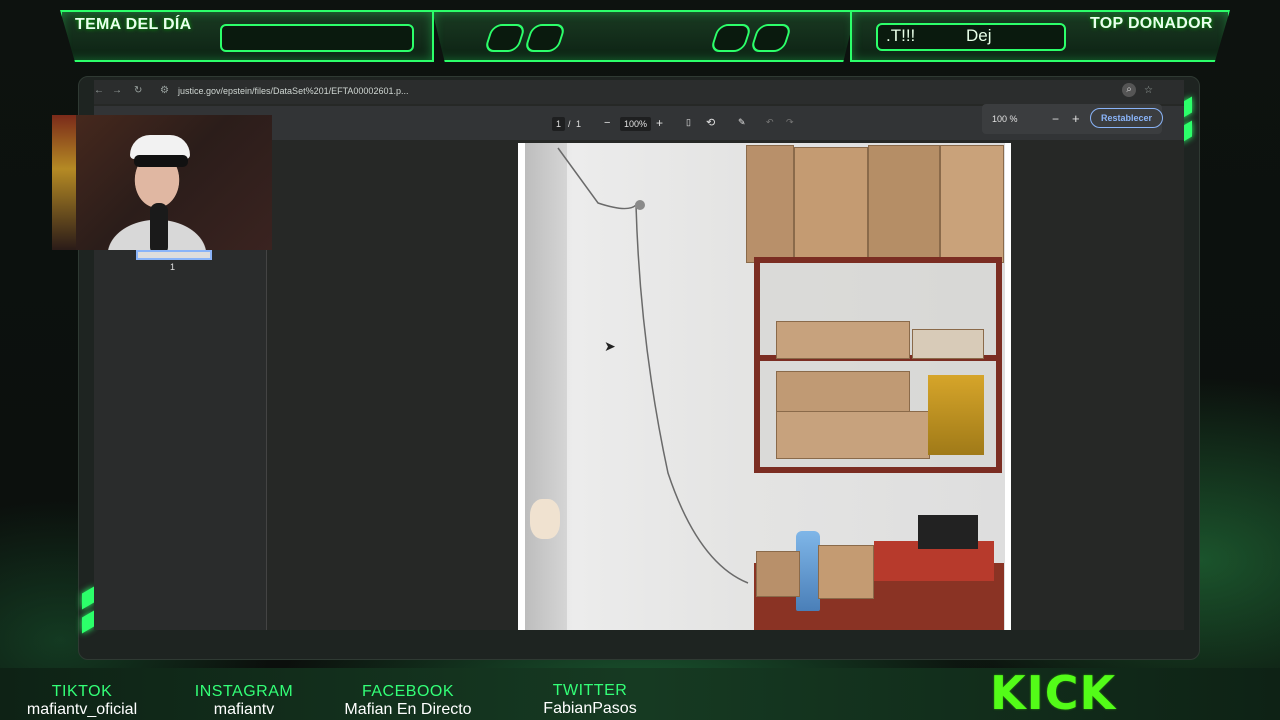 This screenshot has height=720, width=1280. I want to click on redo-icon: ↷, so click(790, 122).